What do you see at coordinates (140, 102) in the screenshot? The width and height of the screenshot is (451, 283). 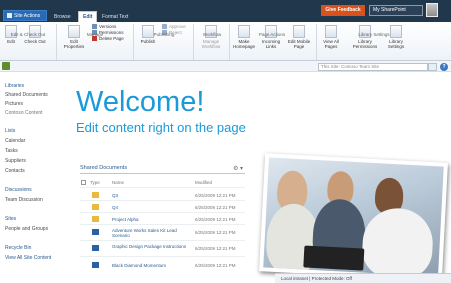 I see `page-title: Welcome!` at bounding box center [140, 102].